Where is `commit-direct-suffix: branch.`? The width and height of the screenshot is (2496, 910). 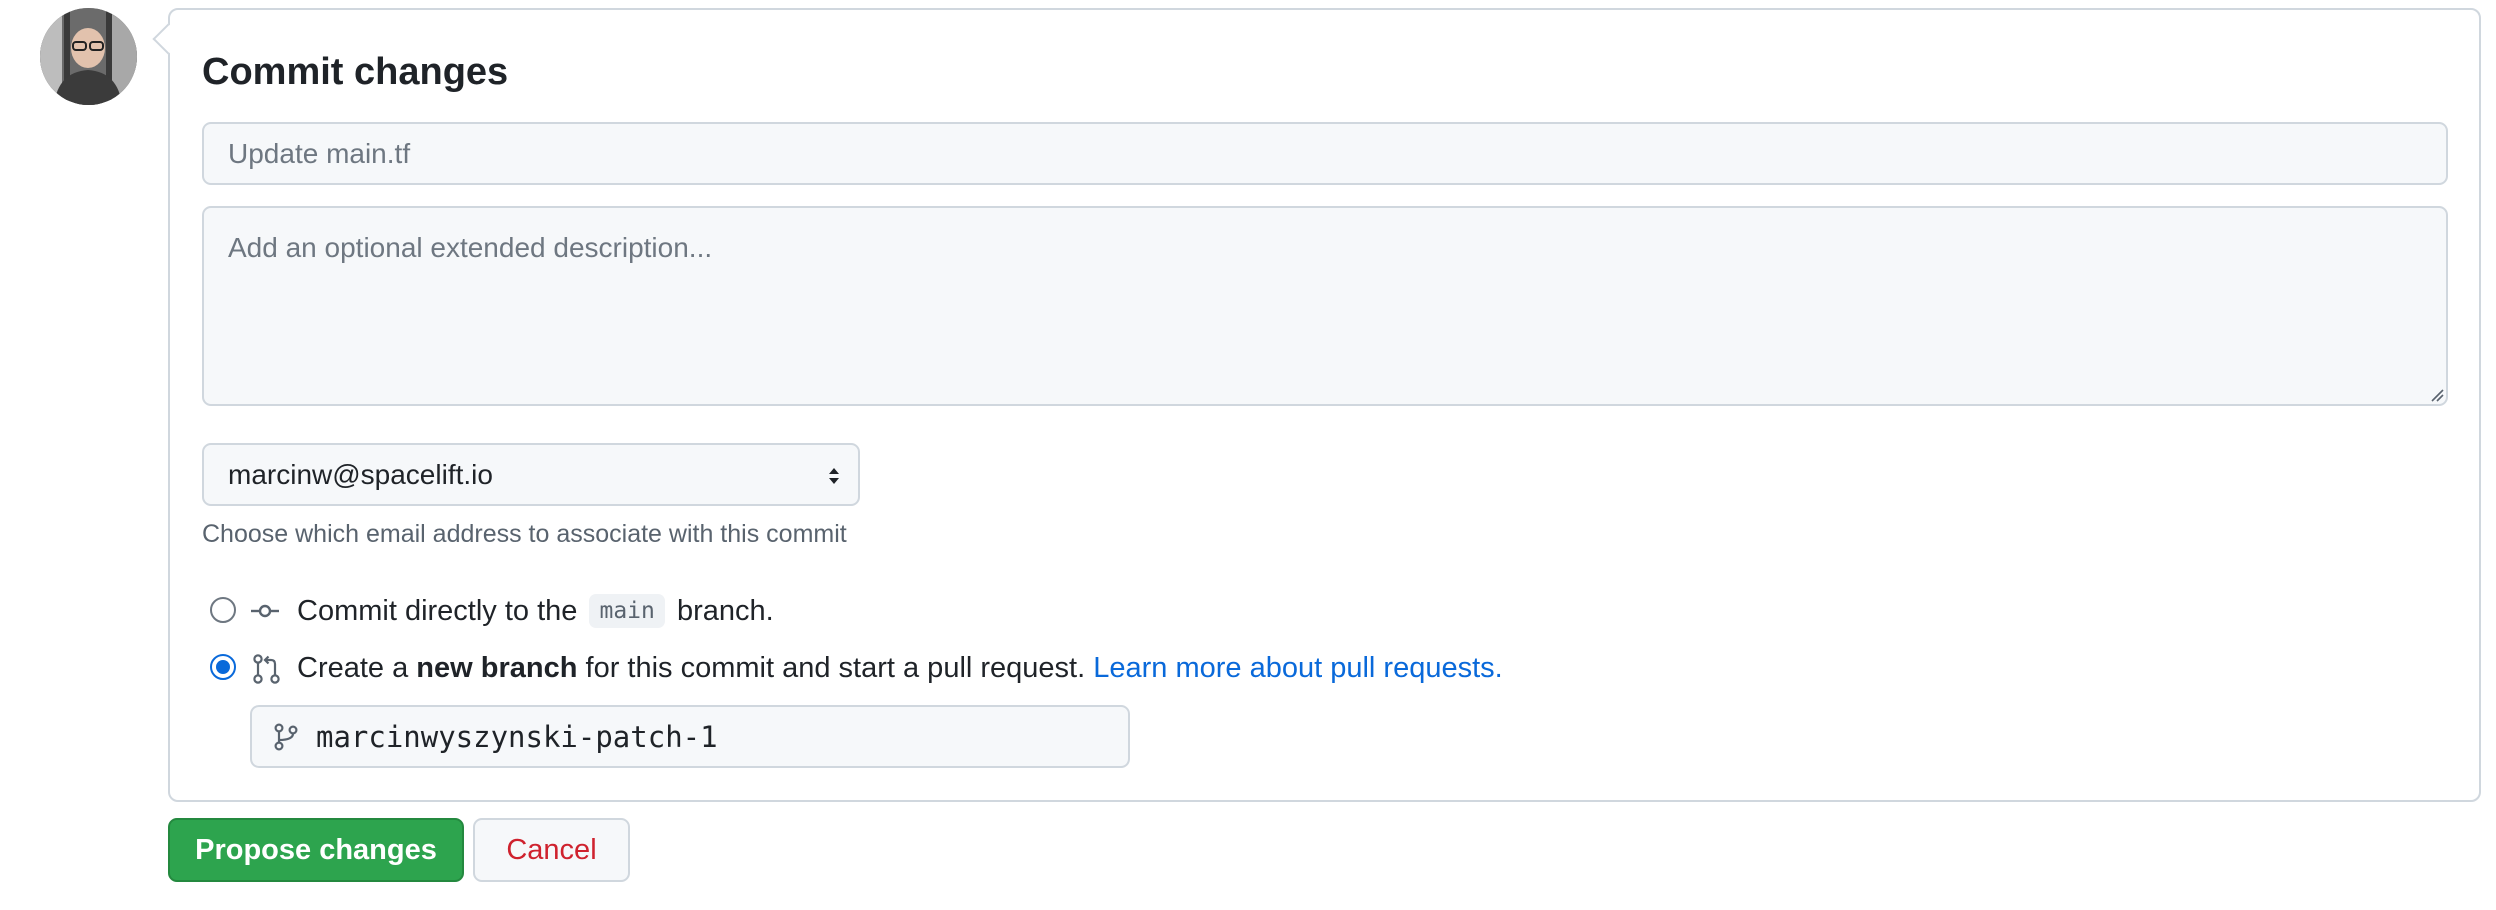
commit-direct-suffix: branch. is located at coordinates (725, 611).